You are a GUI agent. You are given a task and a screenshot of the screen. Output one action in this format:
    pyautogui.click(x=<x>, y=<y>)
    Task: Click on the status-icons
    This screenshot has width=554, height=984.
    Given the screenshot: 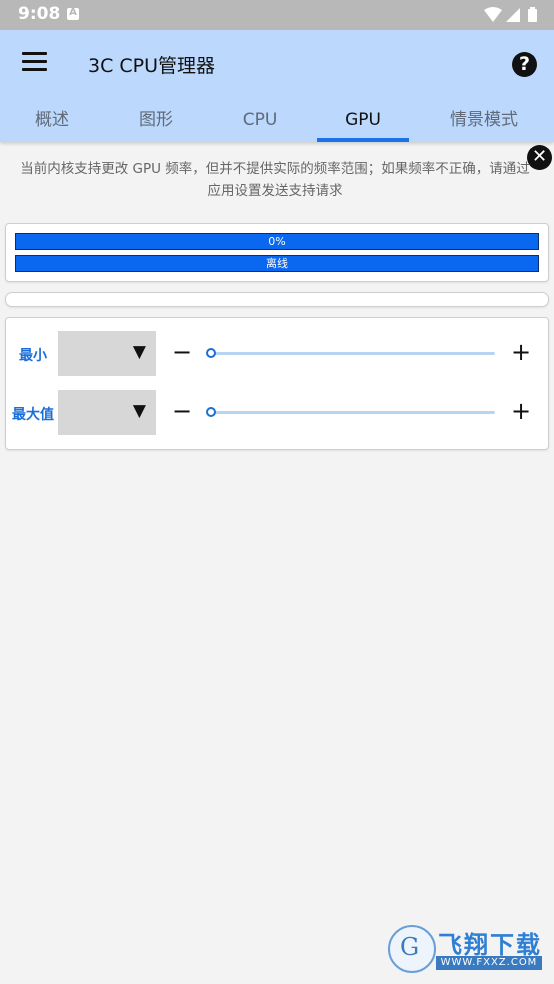 What is the action you would take?
    pyautogui.click(x=510, y=14)
    